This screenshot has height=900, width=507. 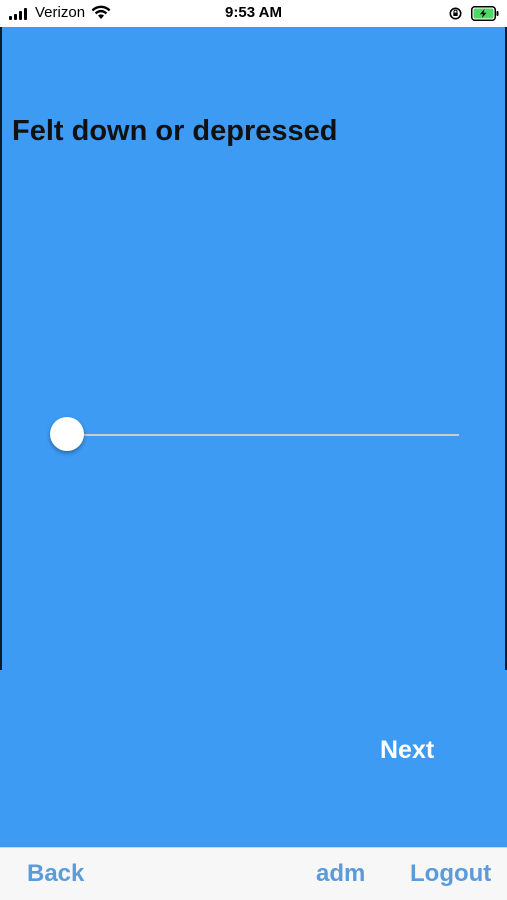 What do you see at coordinates (175, 131) in the screenshot?
I see `question-title: Felt down or depressed` at bounding box center [175, 131].